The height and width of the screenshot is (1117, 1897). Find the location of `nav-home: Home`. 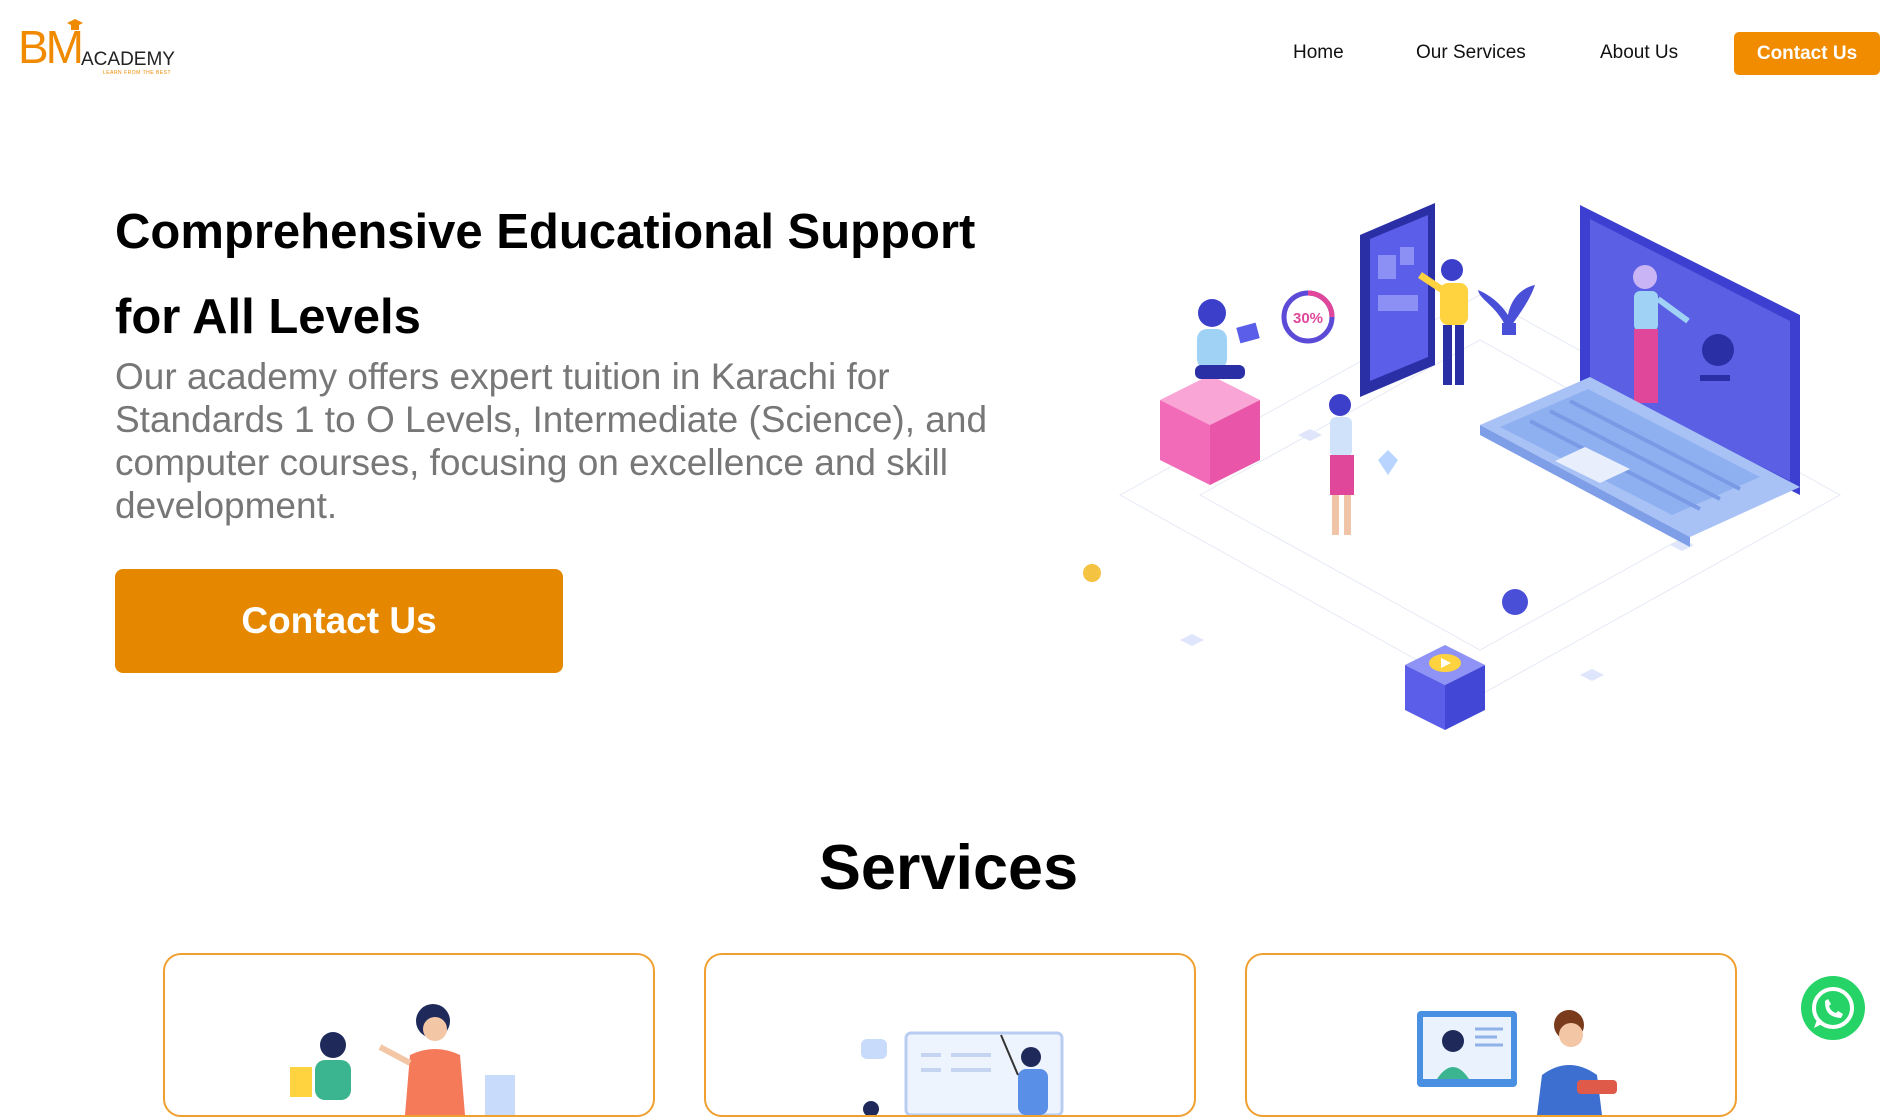

nav-home: Home is located at coordinates (1318, 53).